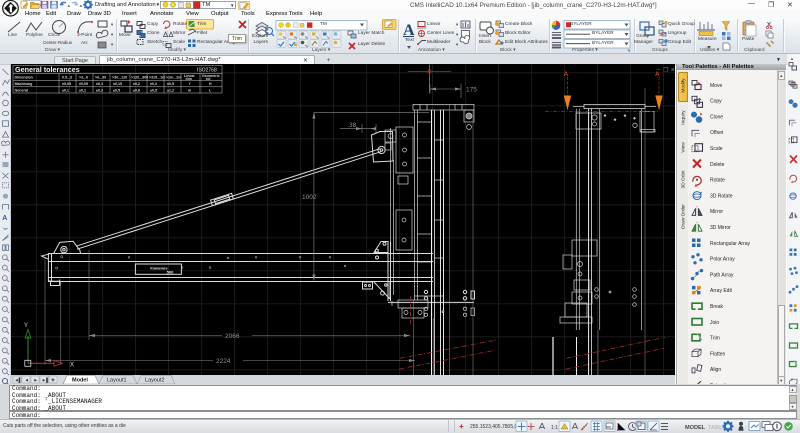 This screenshot has height=433, width=800. What do you see at coordinates (717, 181) in the screenshot?
I see `svg-text: Rotate` at bounding box center [717, 181].